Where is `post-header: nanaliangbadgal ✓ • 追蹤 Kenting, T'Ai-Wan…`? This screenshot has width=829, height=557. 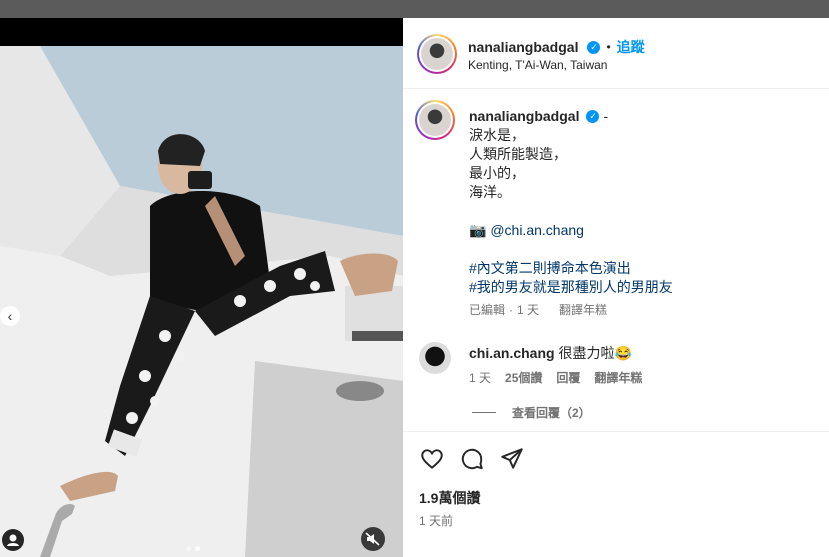 post-header: nanaliangbadgal ✓ • 追蹤 Kenting, T'Ai-Wan… is located at coordinates (616, 53).